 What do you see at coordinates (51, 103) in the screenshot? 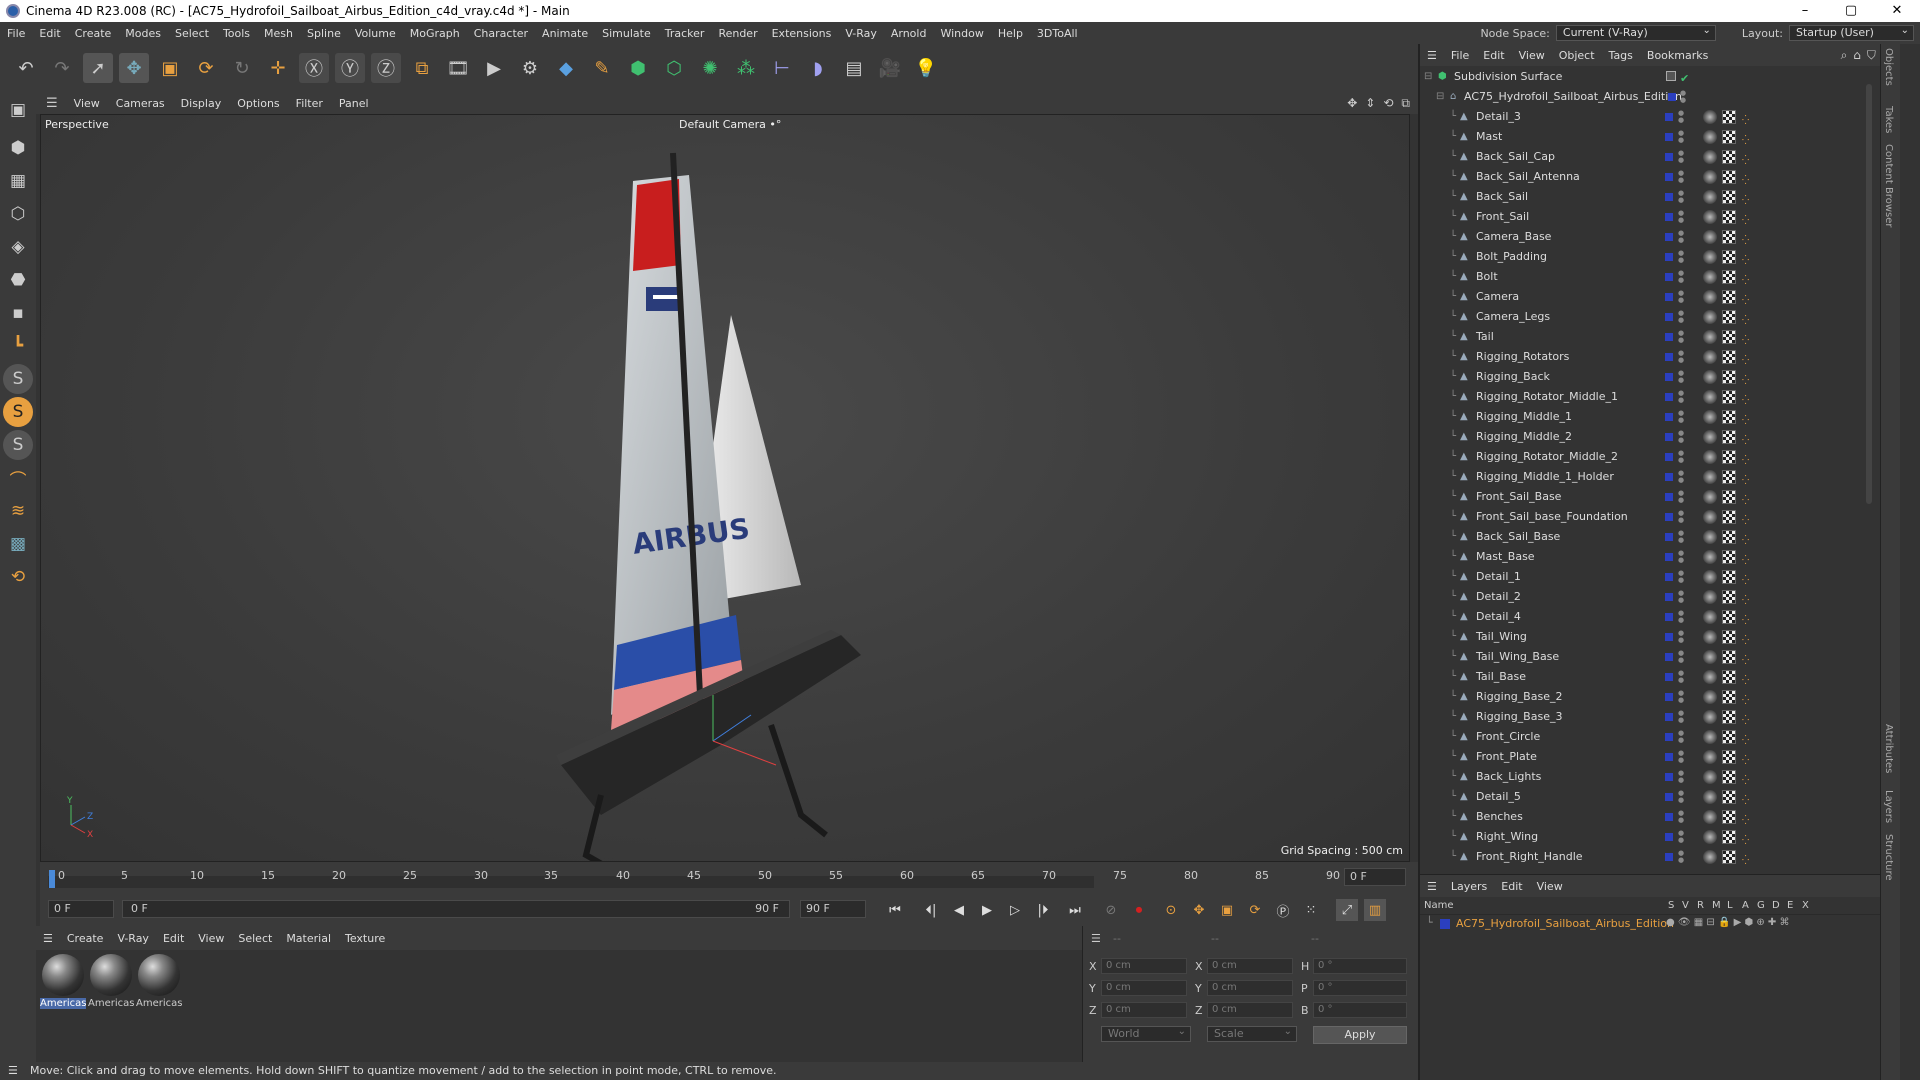
I see `viewport-menu-icon: ☰` at bounding box center [51, 103].